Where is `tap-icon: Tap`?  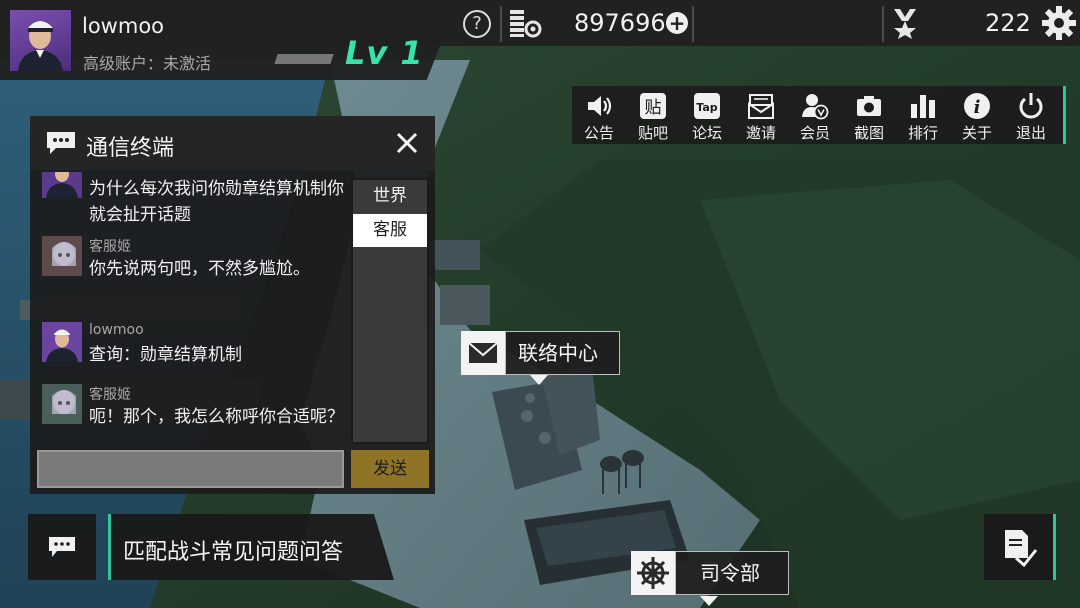 tap-icon: Tap is located at coordinates (707, 106).